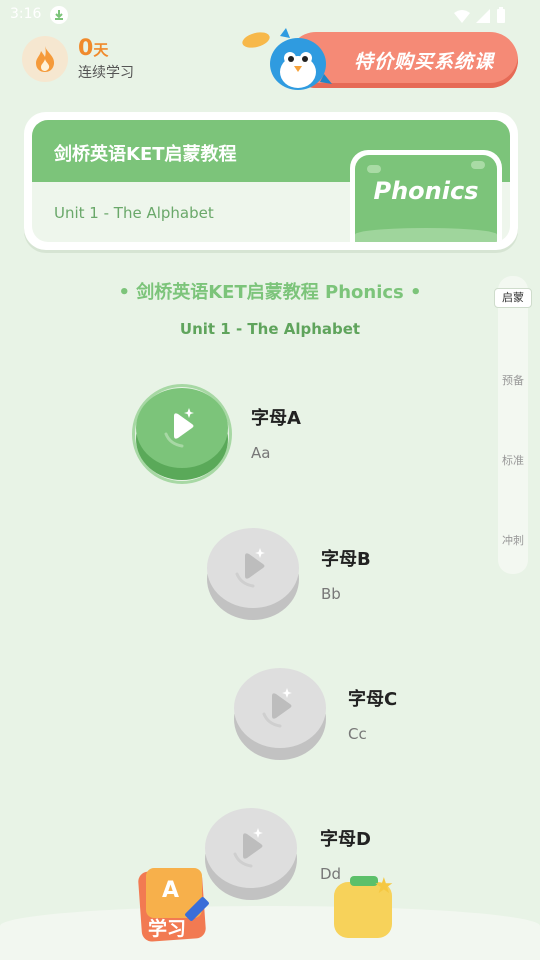  What do you see at coordinates (423, 62) in the screenshot?
I see `buy-course-label: 特价购买系统课` at bounding box center [423, 62].